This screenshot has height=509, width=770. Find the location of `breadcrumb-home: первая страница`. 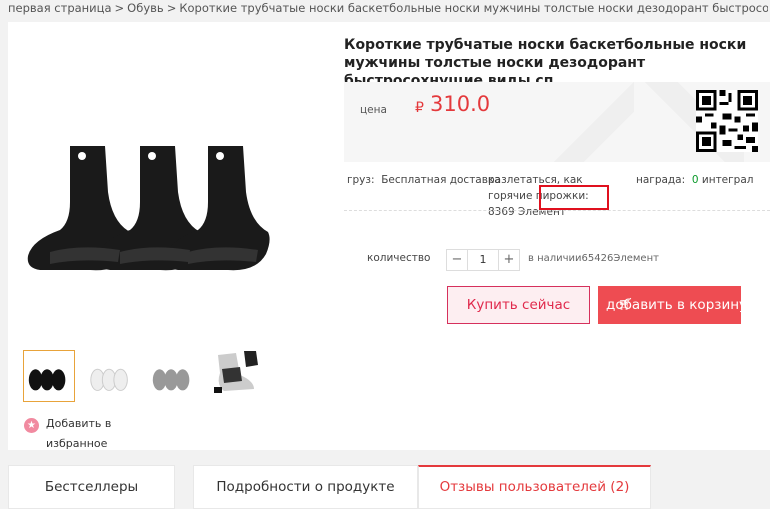

breadcrumb-home: первая страница is located at coordinates (60, 8).